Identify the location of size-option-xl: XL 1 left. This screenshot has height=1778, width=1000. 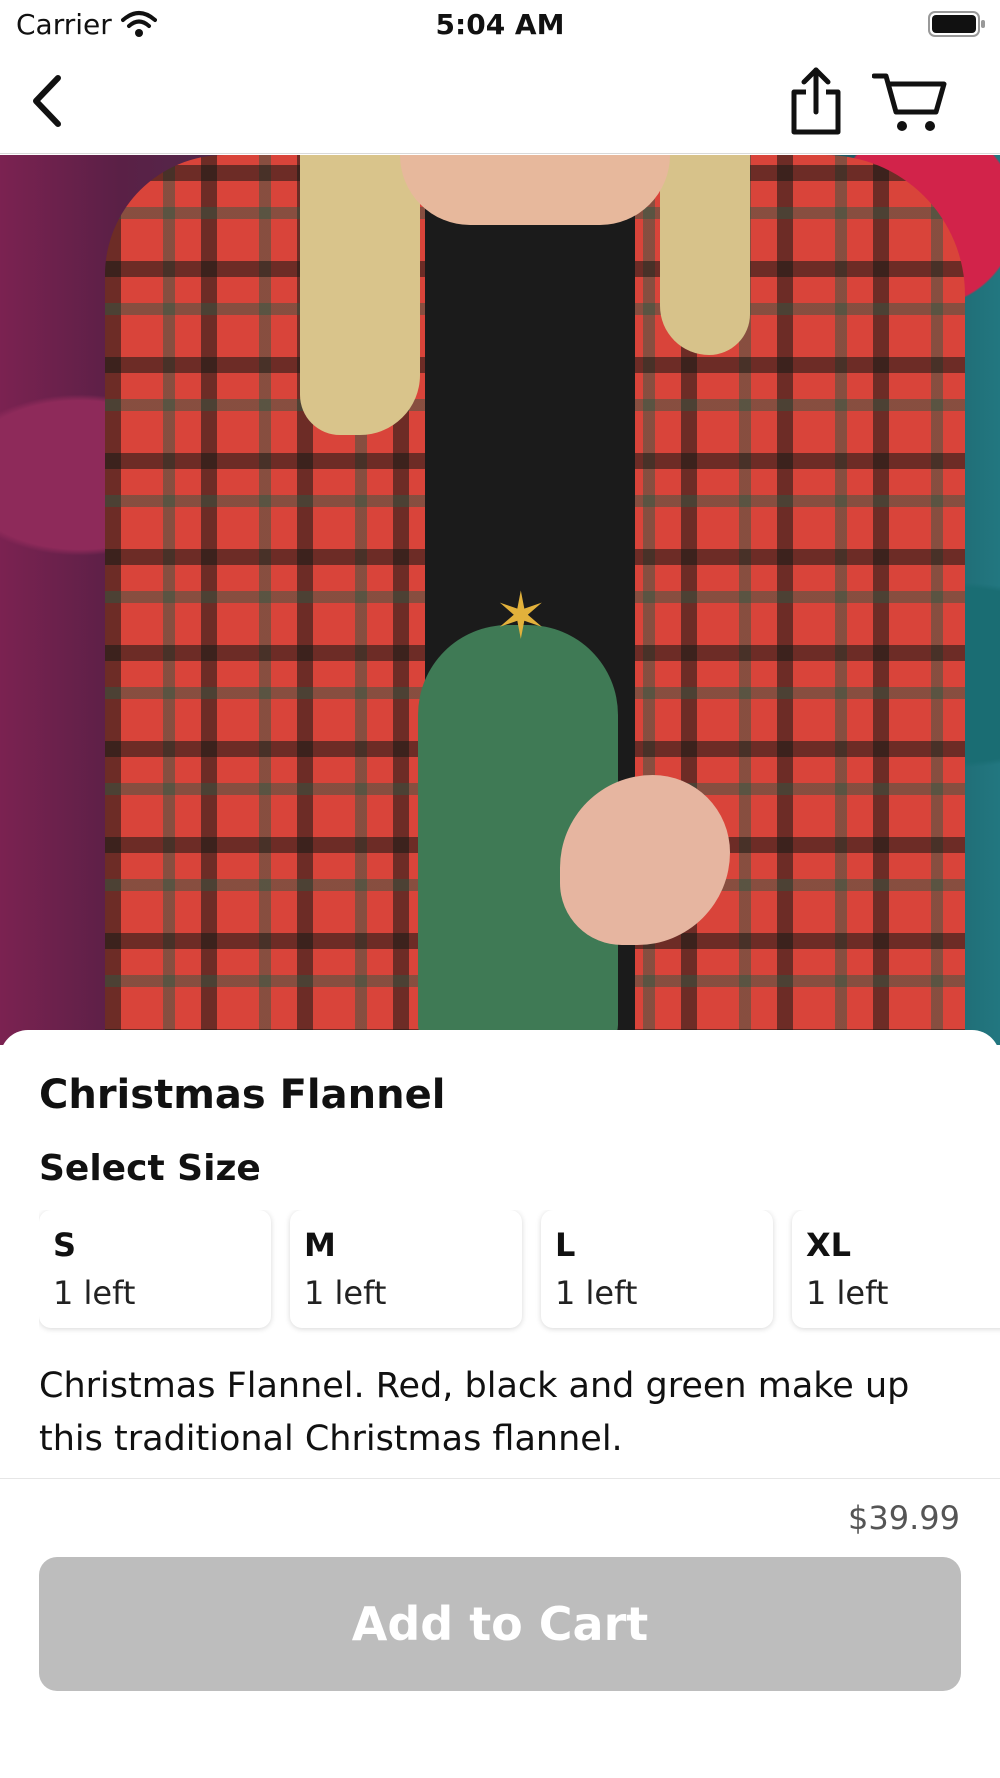
(896, 1269).